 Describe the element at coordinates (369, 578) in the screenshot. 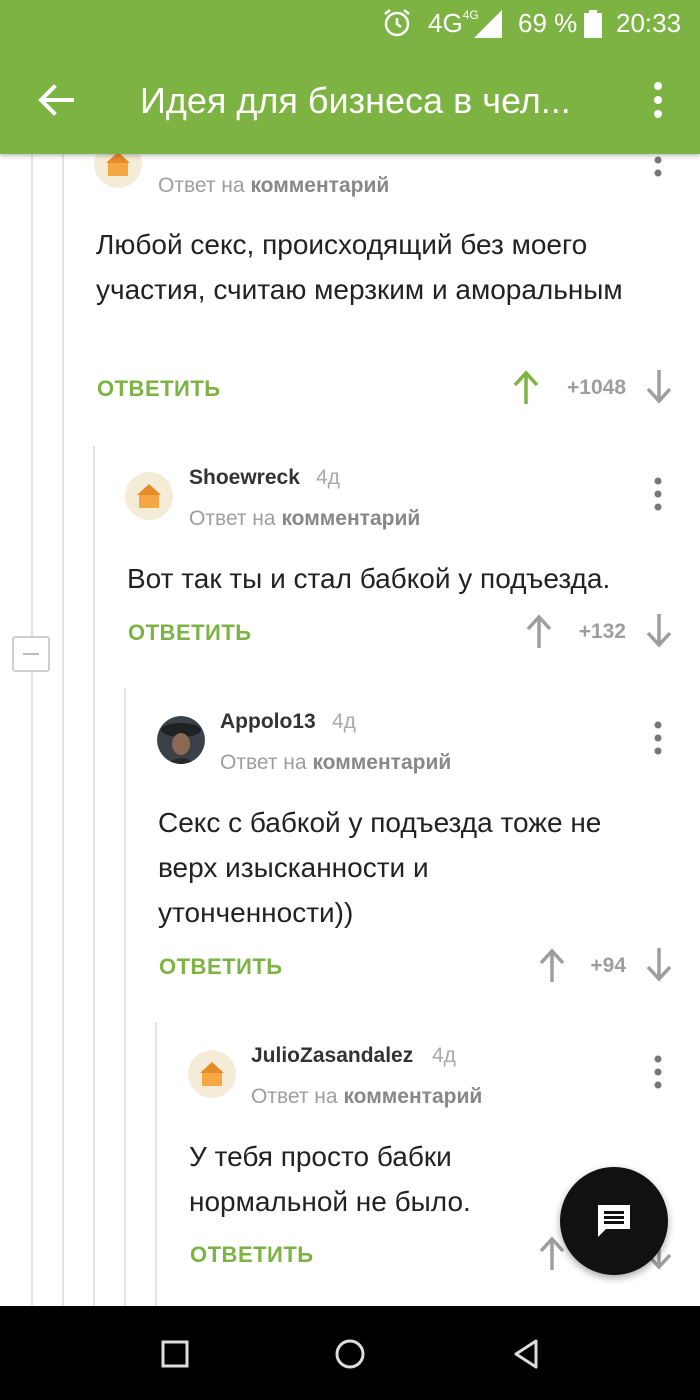

I see `comment-text: Вот так ты и стал бабкой у подъезда.` at that location.